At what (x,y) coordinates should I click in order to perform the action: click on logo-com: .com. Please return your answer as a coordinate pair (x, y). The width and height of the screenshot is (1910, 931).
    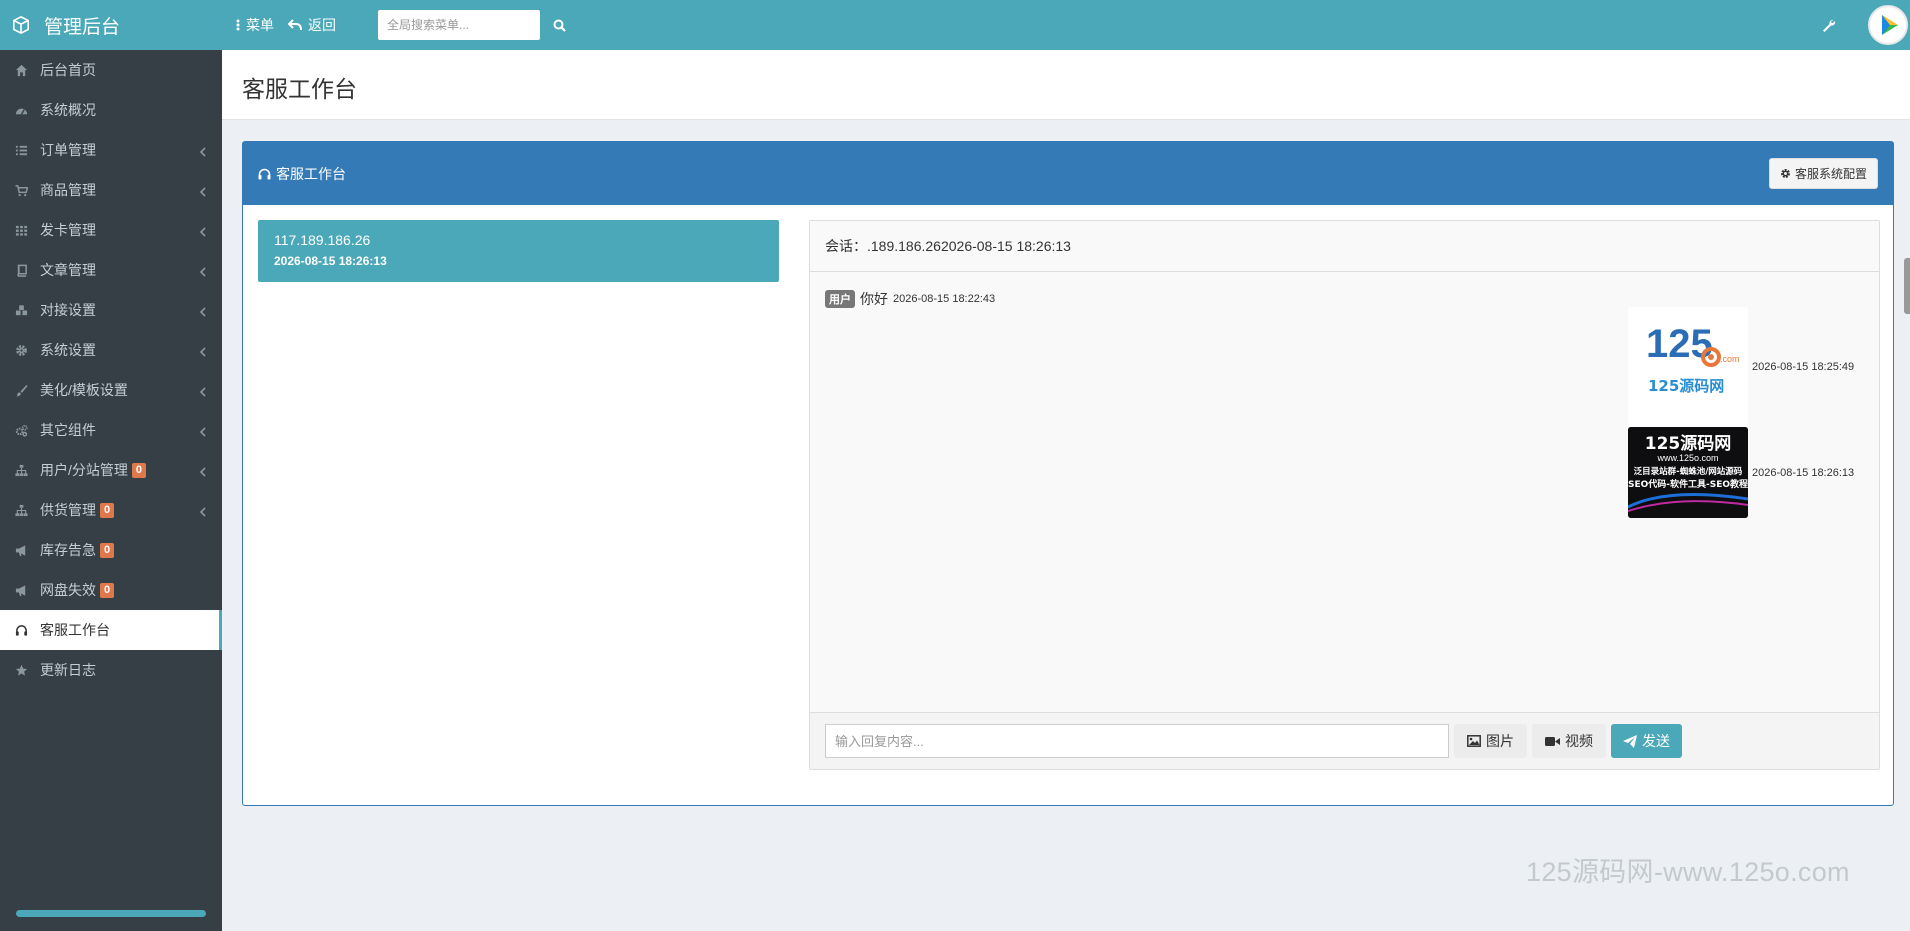
    Looking at the image, I should click on (1730, 359).